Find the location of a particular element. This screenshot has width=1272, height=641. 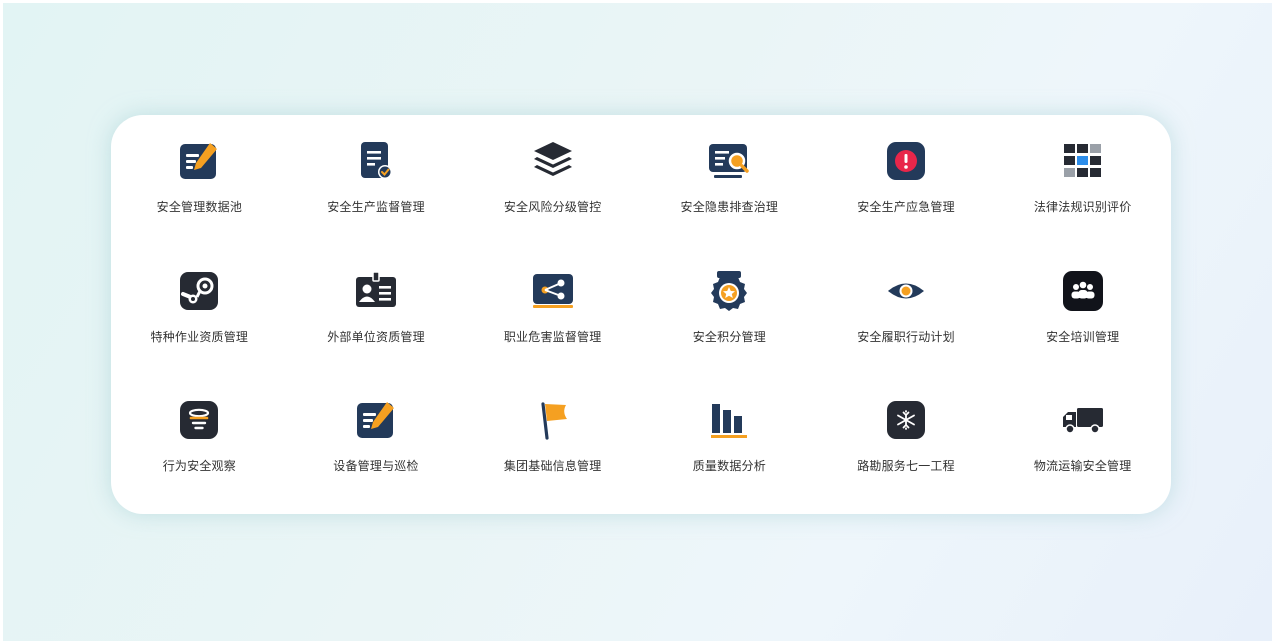

truck-icon is located at coordinates (1083, 420).